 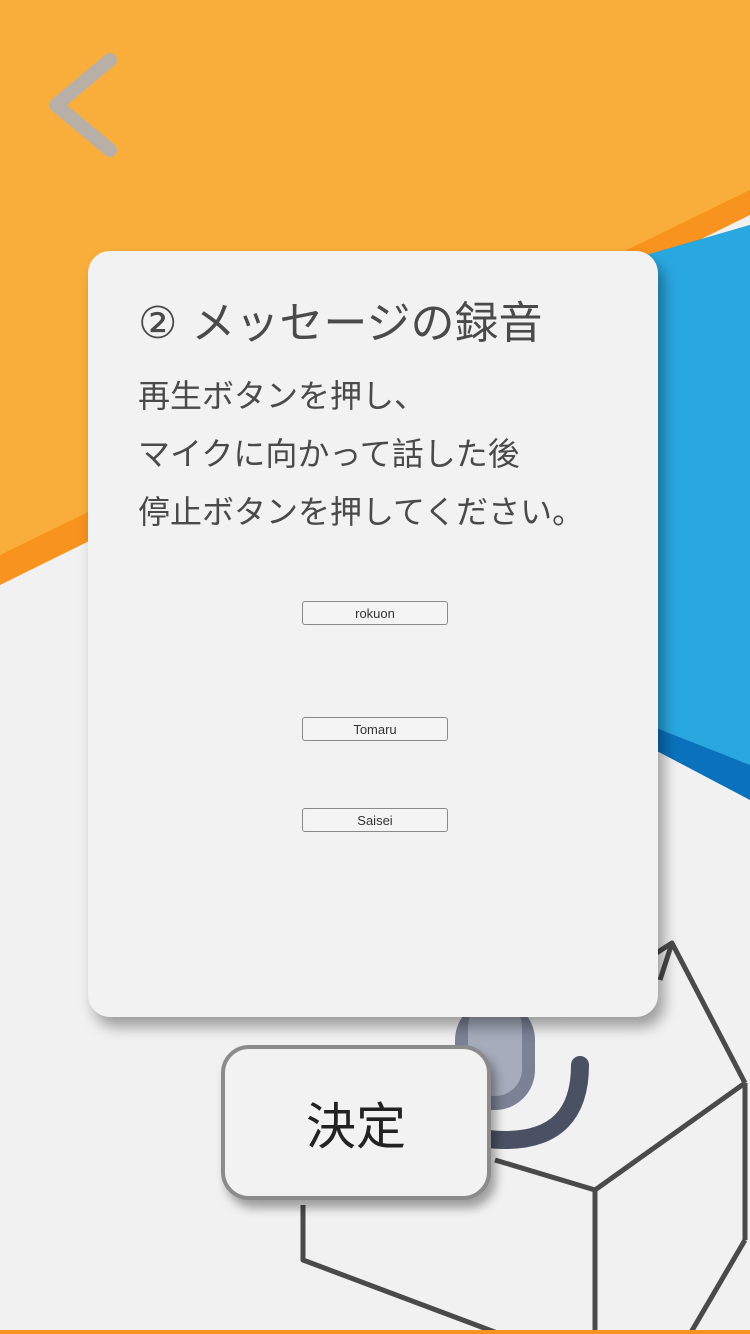 I want to click on back-button, so click(x=83, y=105).